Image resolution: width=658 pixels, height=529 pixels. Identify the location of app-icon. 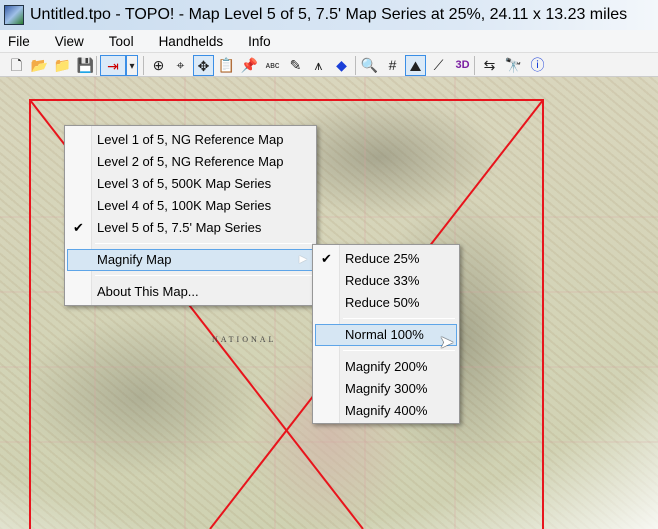
(14, 15).